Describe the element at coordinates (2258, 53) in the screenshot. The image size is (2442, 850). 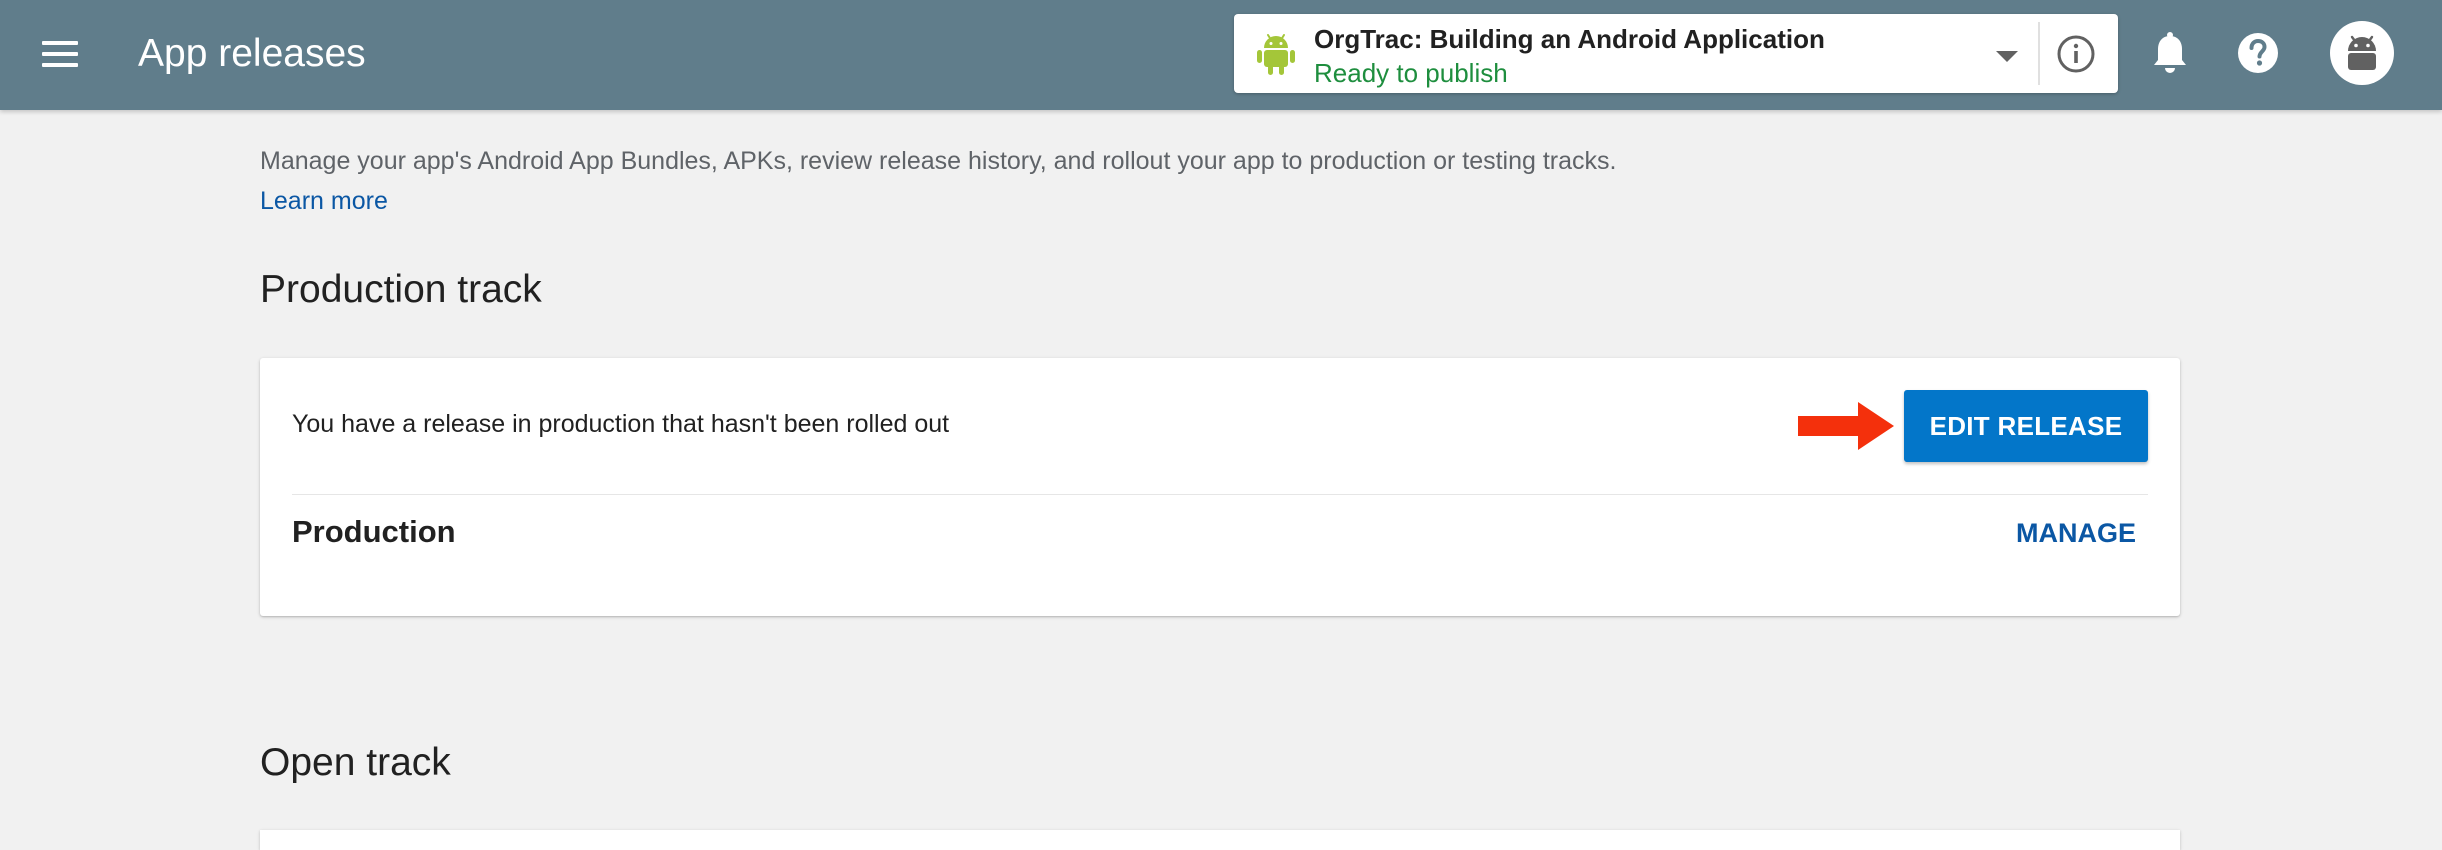
I see `help-icon` at that location.